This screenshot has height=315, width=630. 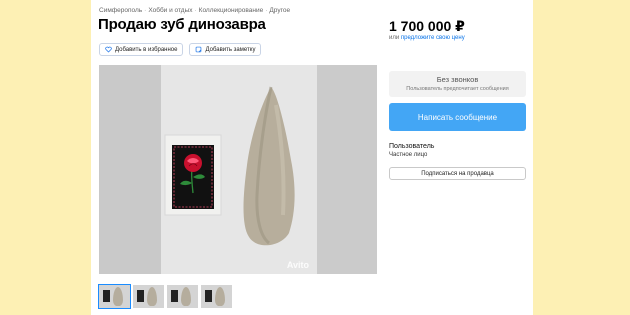 What do you see at coordinates (408, 155) in the screenshot?
I see `seller-type: Частное лицо` at bounding box center [408, 155].